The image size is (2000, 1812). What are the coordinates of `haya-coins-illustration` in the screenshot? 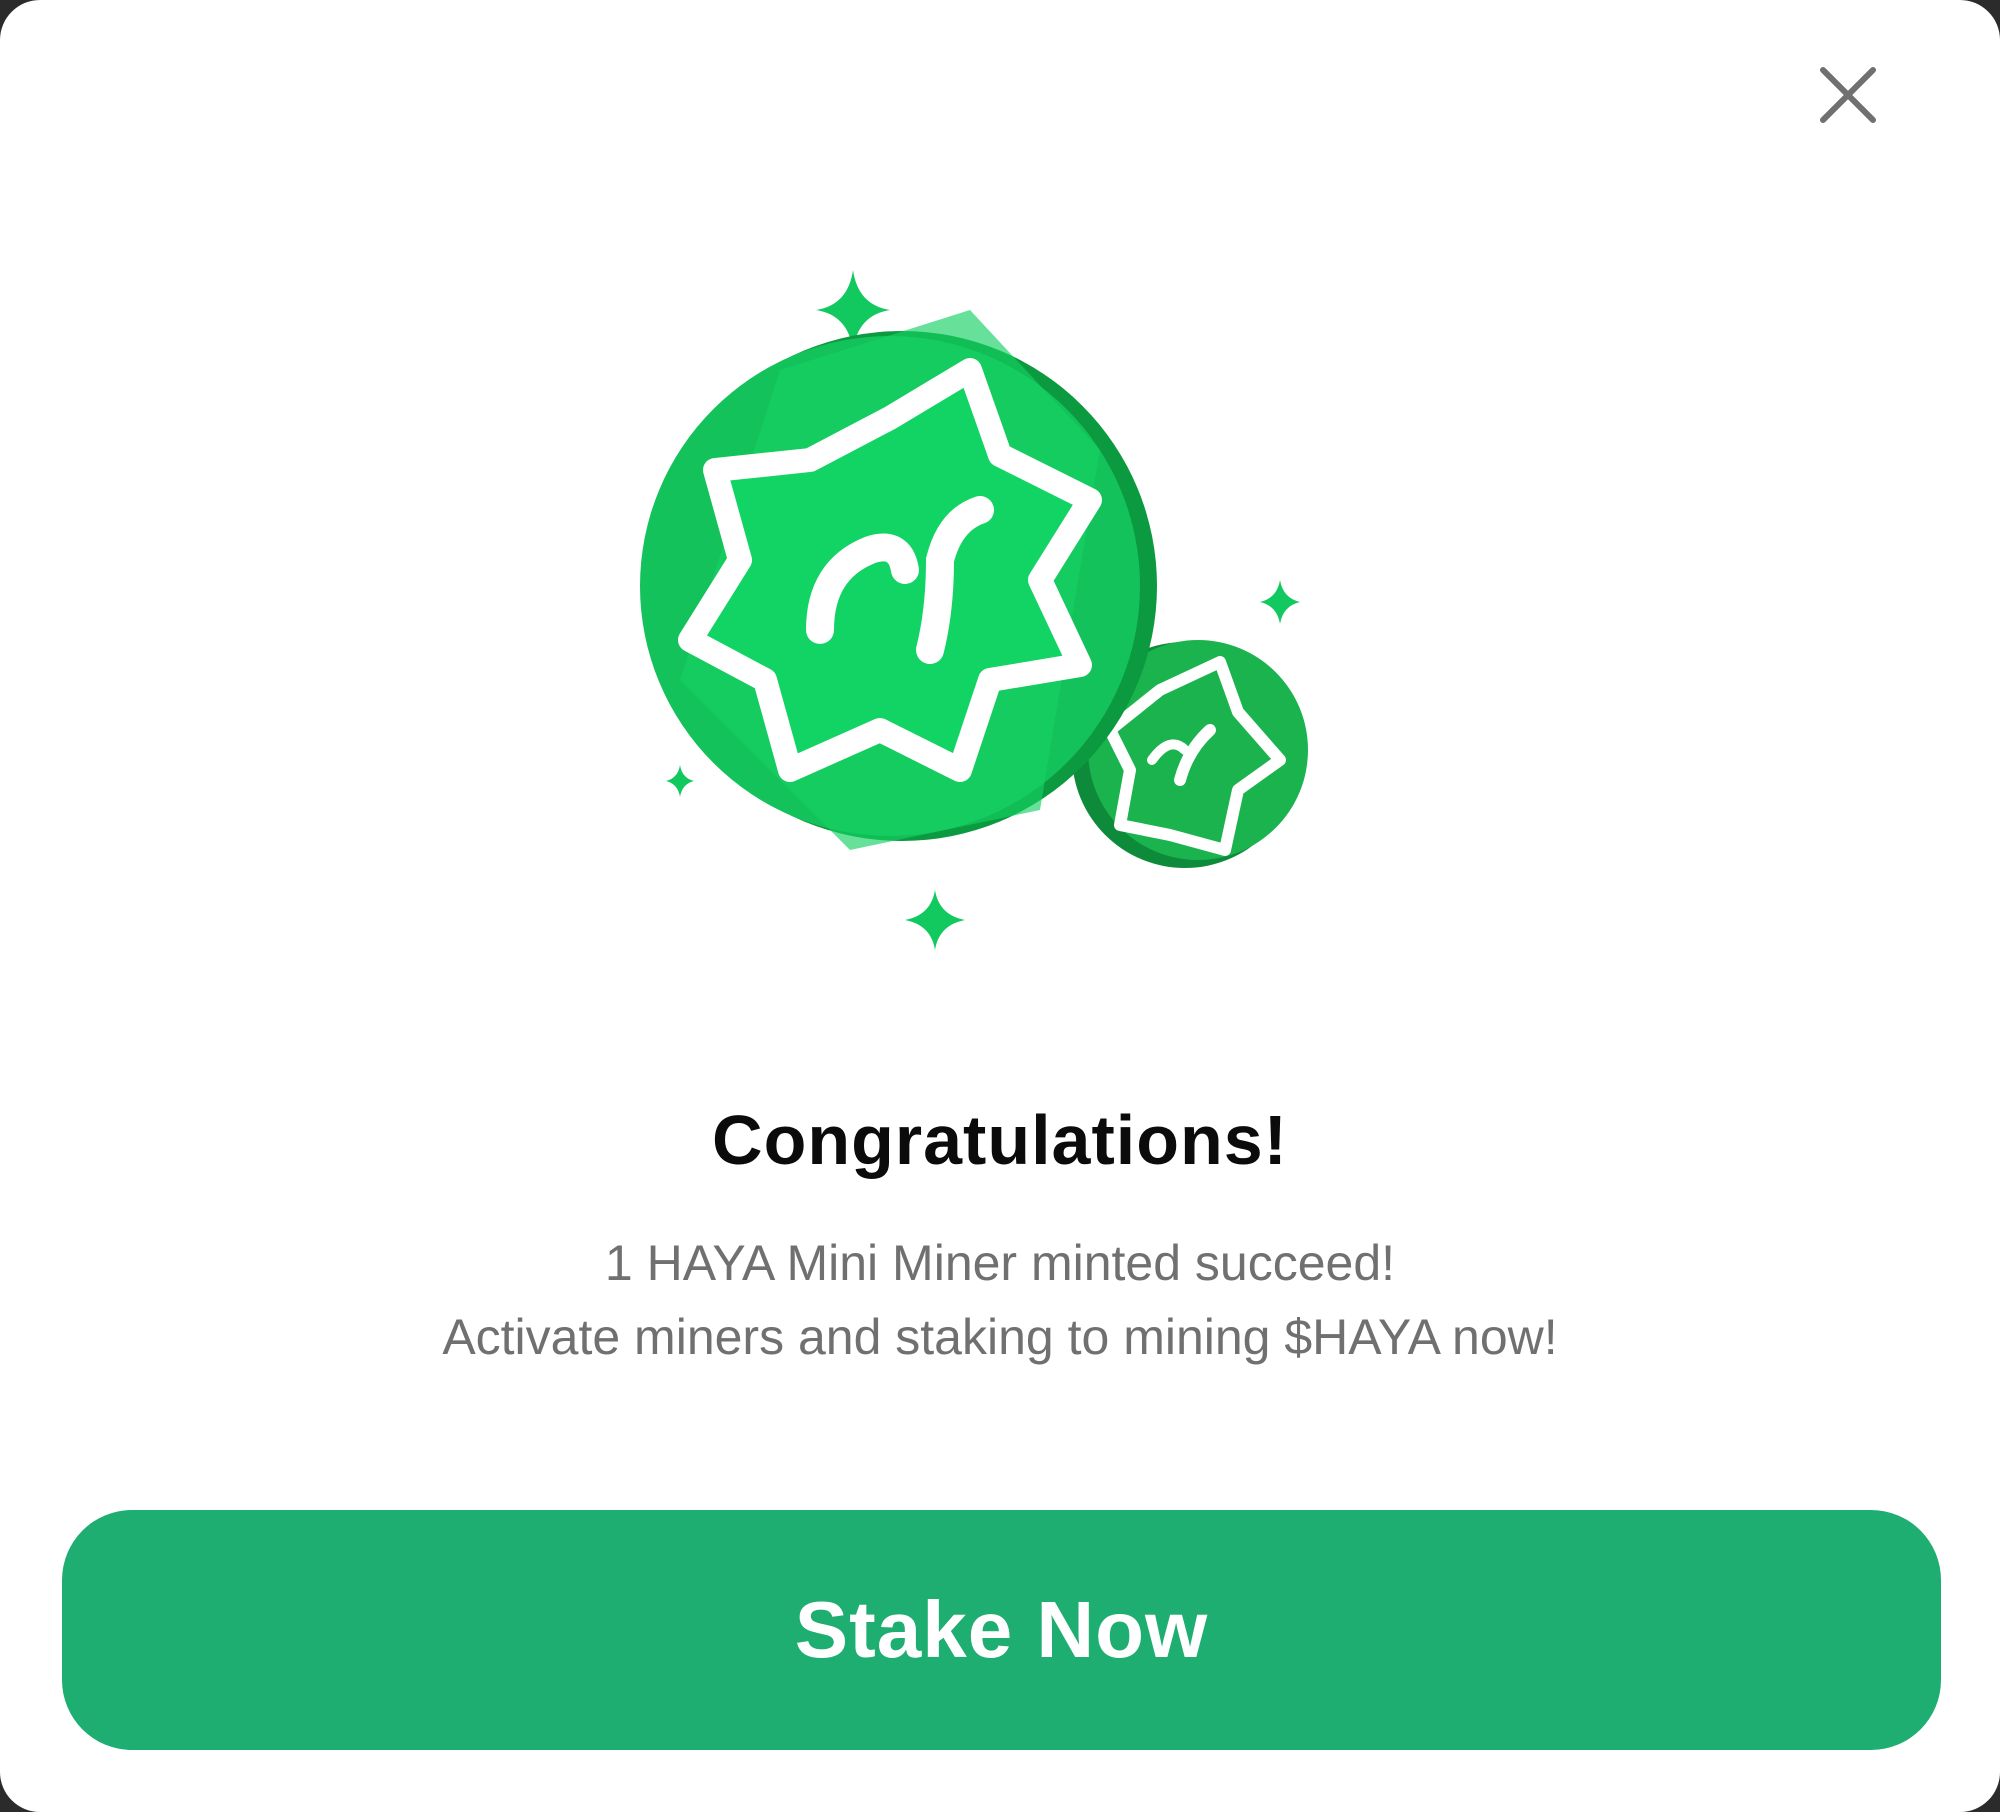 It's located at (974, 610).